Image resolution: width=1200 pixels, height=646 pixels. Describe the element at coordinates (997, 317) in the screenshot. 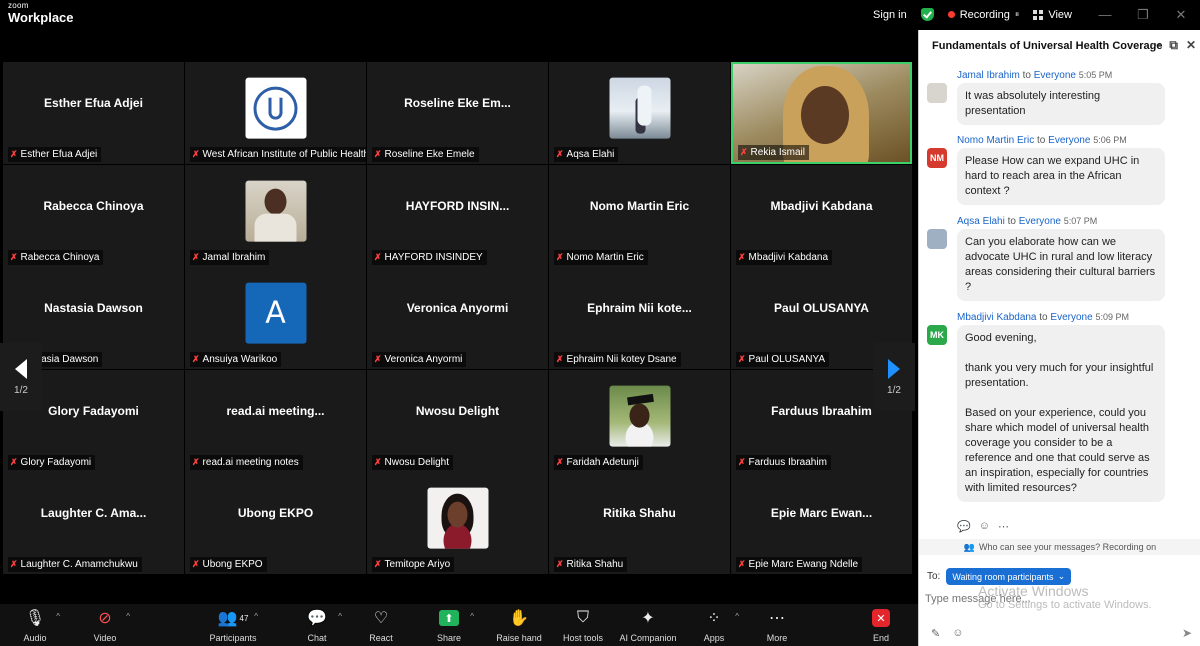

I see `message-sender: Mbadjivi Kabdana` at that location.